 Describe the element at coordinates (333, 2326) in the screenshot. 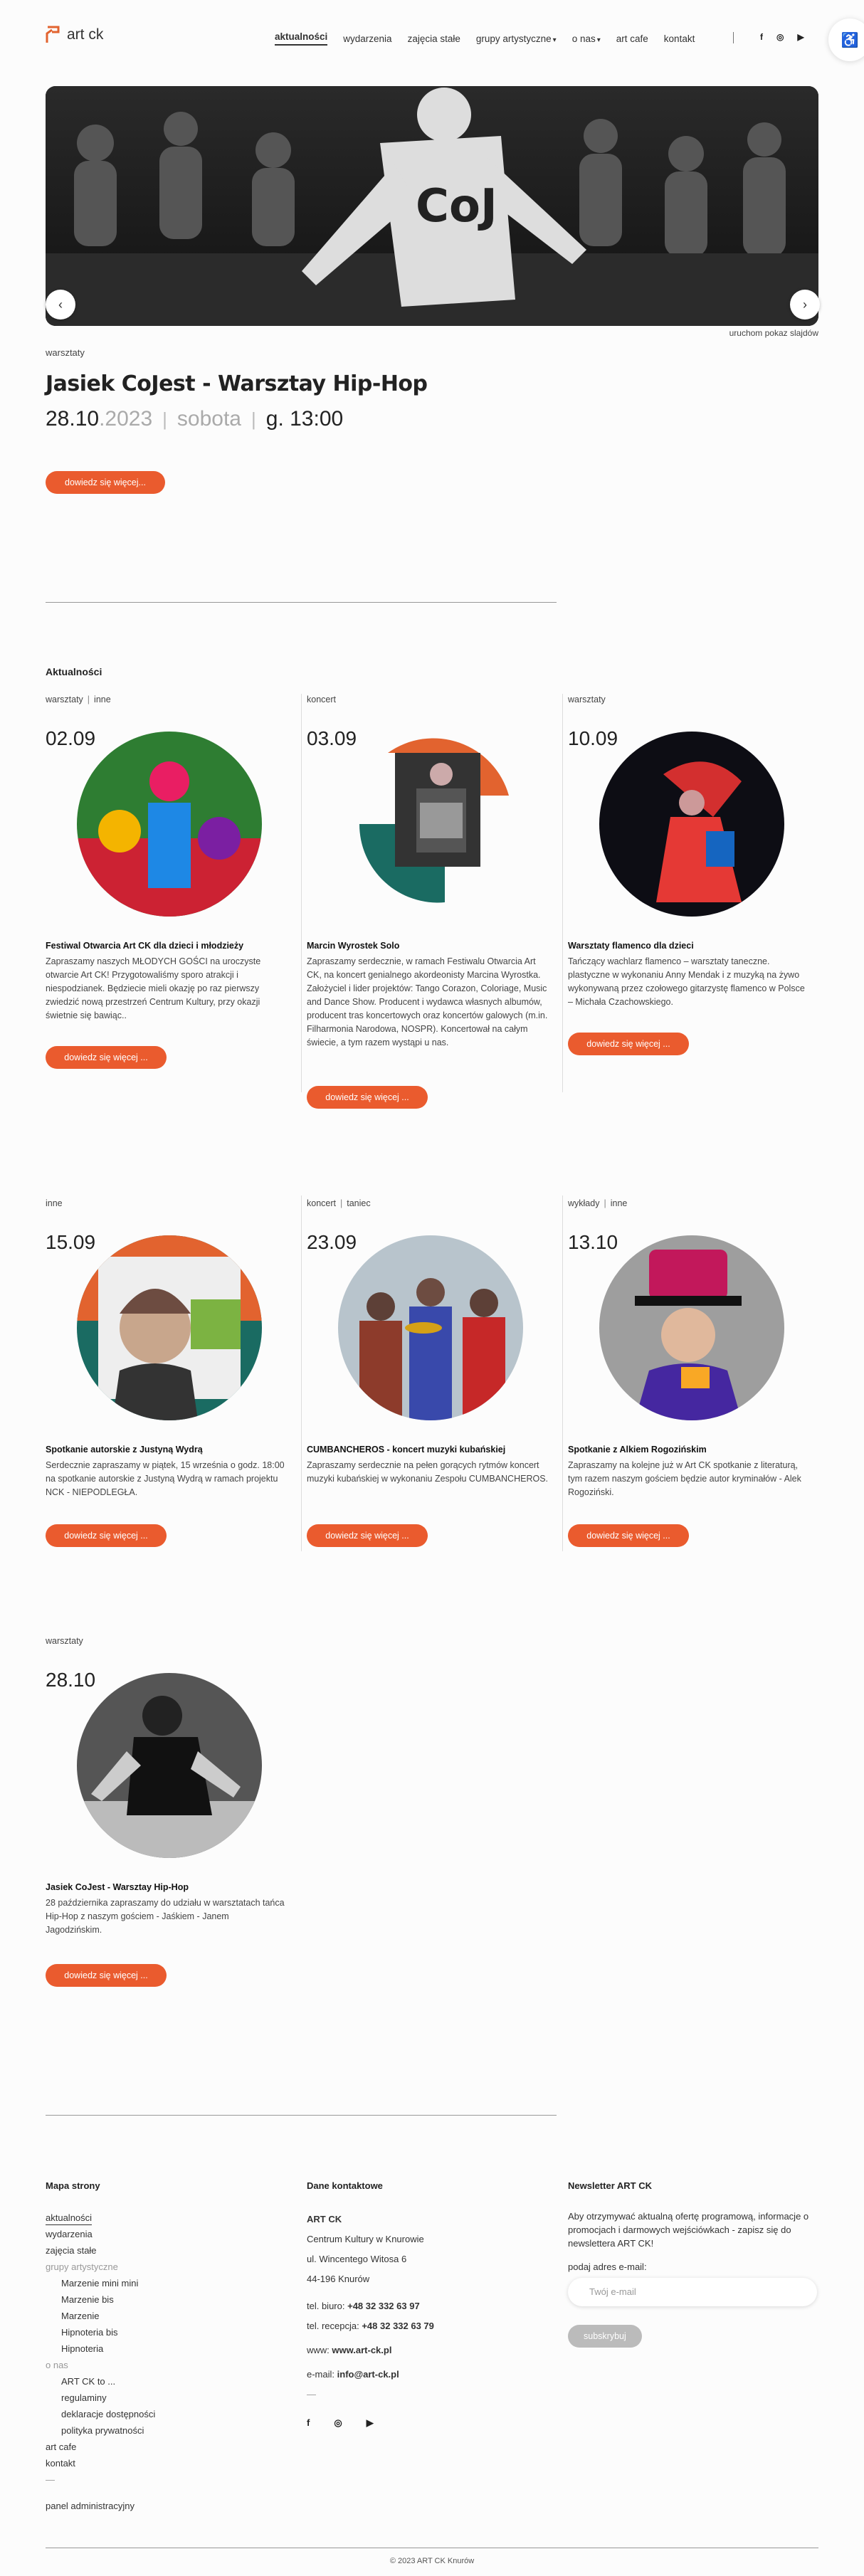

I see `reception-phone-label: tel. recepcja:` at that location.